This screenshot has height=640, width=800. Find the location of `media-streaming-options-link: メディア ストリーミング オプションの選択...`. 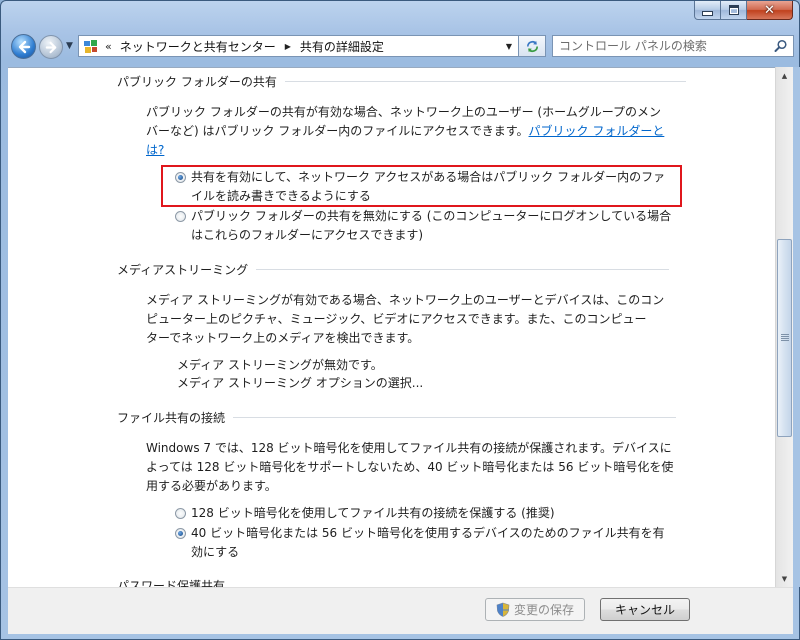

media-streaming-options-link: メディア ストリーミング オプションの選択... is located at coordinates (300, 383).